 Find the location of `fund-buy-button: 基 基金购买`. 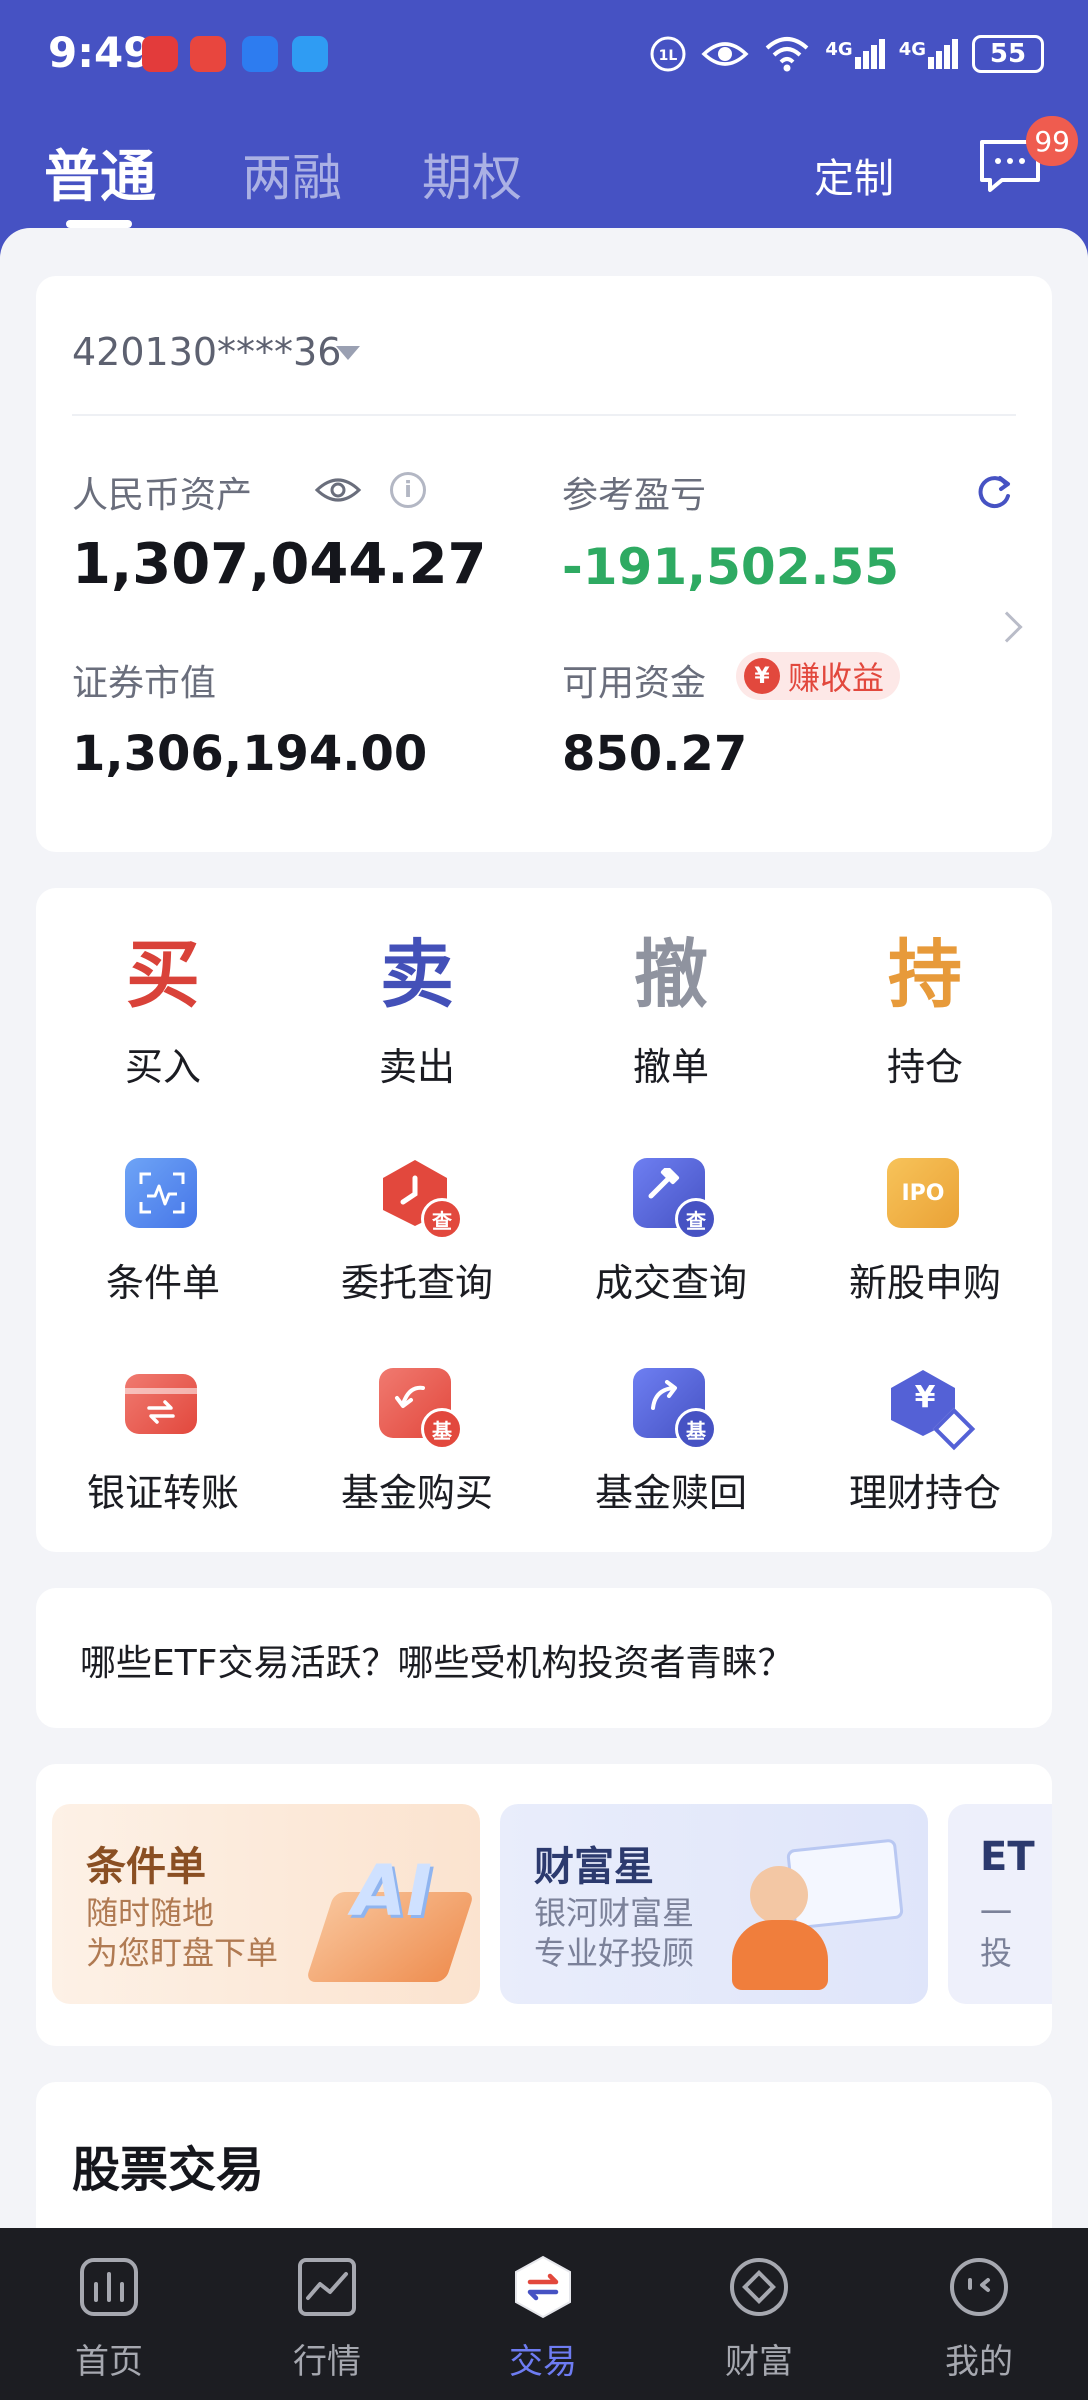

fund-buy-button: 基 基金购买 is located at coordinates (417, 1440).